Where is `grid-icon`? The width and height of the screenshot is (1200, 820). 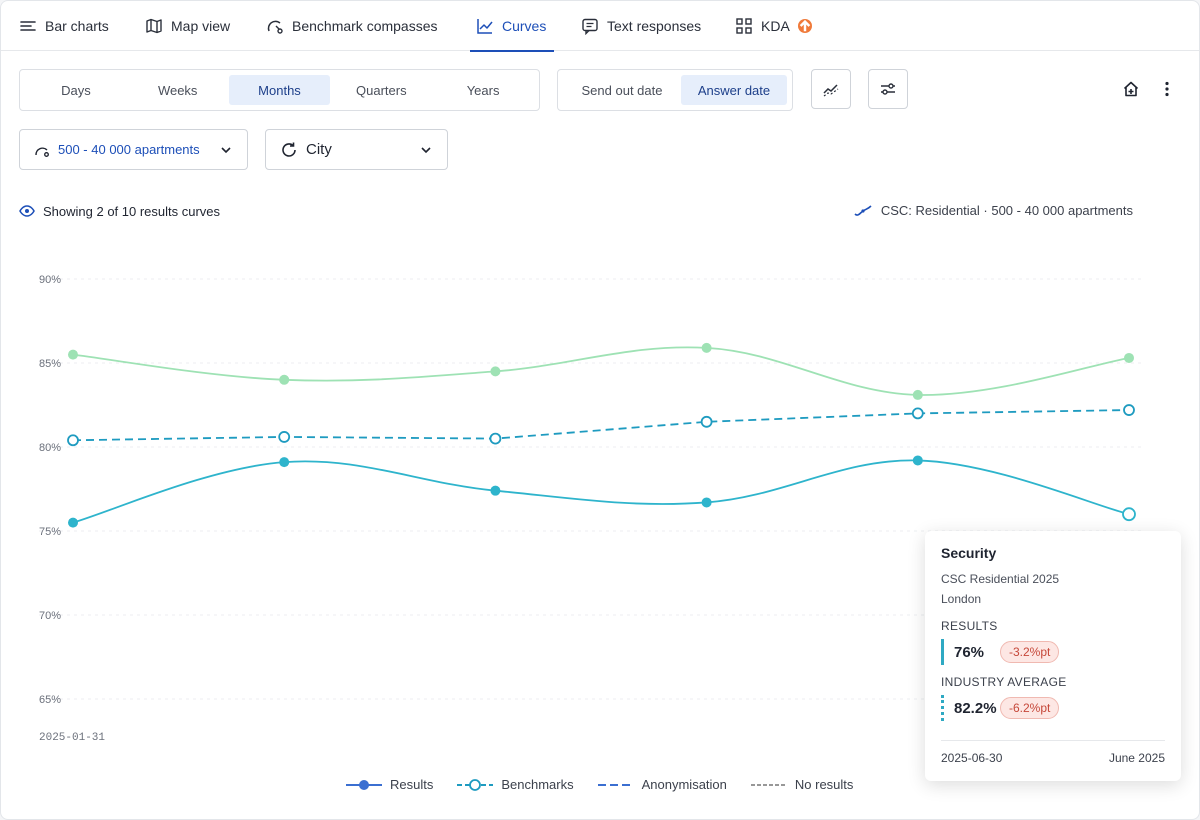
grid-icon is located at coordinates (744, 26).